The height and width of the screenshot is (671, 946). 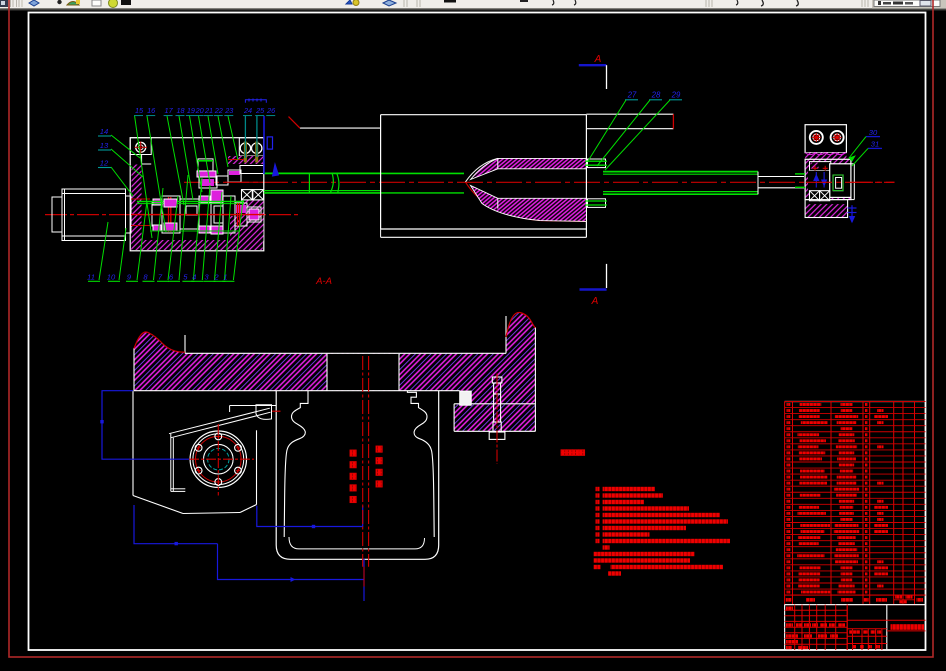 What do you see at coordinates (104, 145) in the screenshot?
I see `svg-text: 13` at bounding box center [104, 145].